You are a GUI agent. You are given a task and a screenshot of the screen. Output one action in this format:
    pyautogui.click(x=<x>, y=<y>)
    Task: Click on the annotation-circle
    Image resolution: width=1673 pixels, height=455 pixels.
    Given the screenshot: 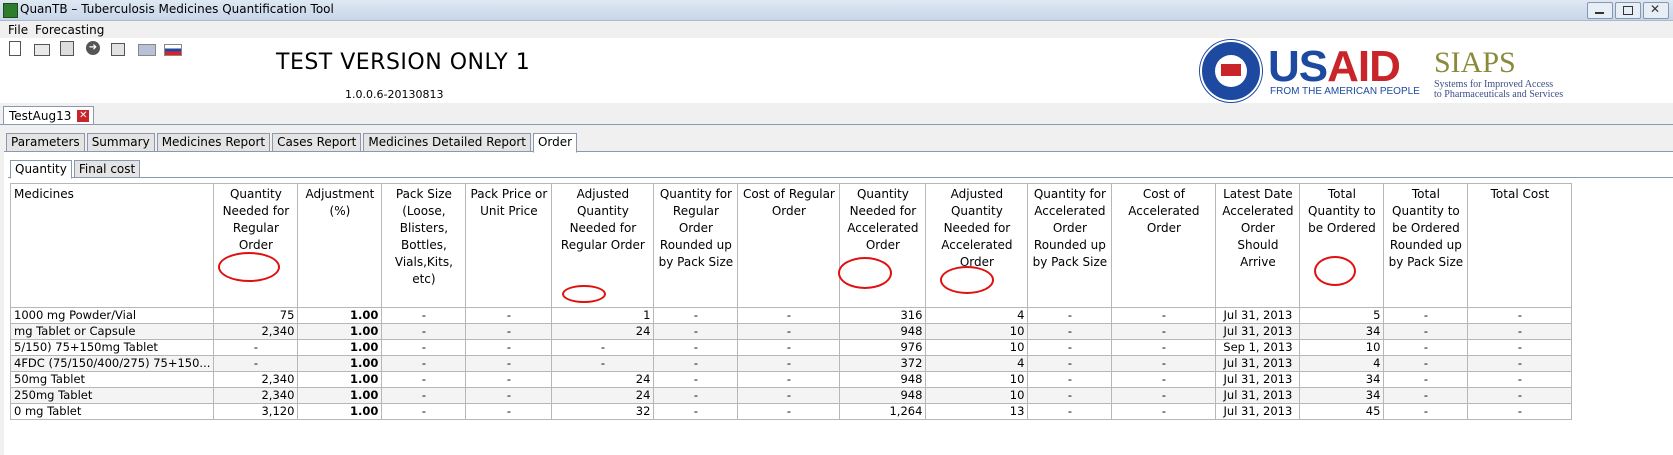 What is the action you would take?
    pyautogui.click(x=865, y=273)
    